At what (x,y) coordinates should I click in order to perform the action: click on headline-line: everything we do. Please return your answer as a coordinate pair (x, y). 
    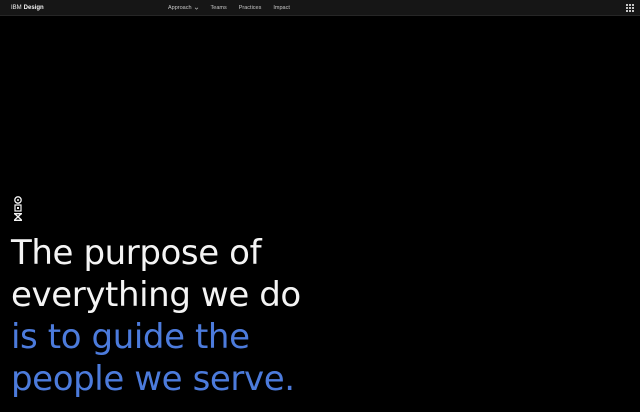
    Looking at the image, I should click on (156, 295).